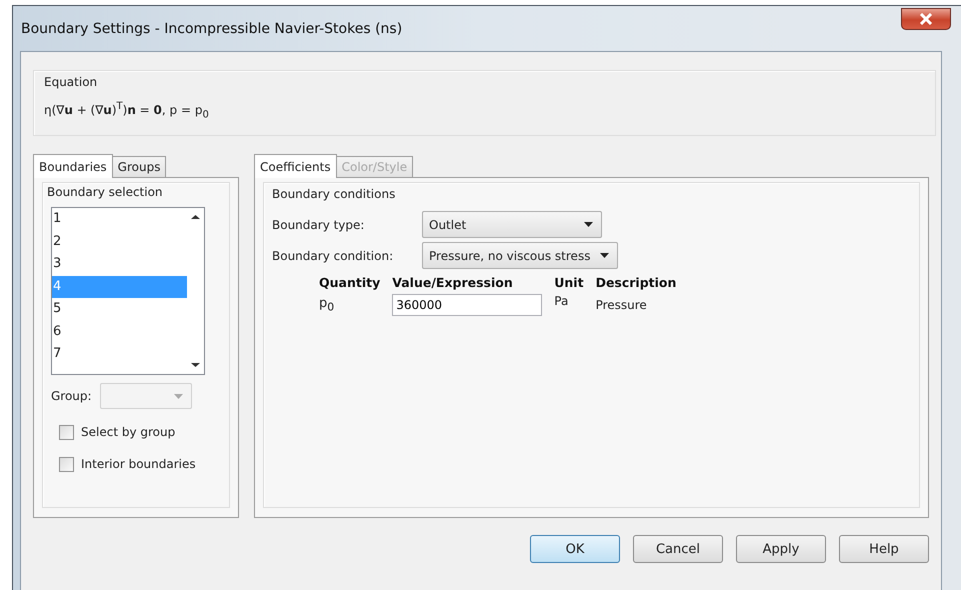 Image resolution: width=961 pixels, height=590 pixels. I want to click on close-icon, so click(926, 18).